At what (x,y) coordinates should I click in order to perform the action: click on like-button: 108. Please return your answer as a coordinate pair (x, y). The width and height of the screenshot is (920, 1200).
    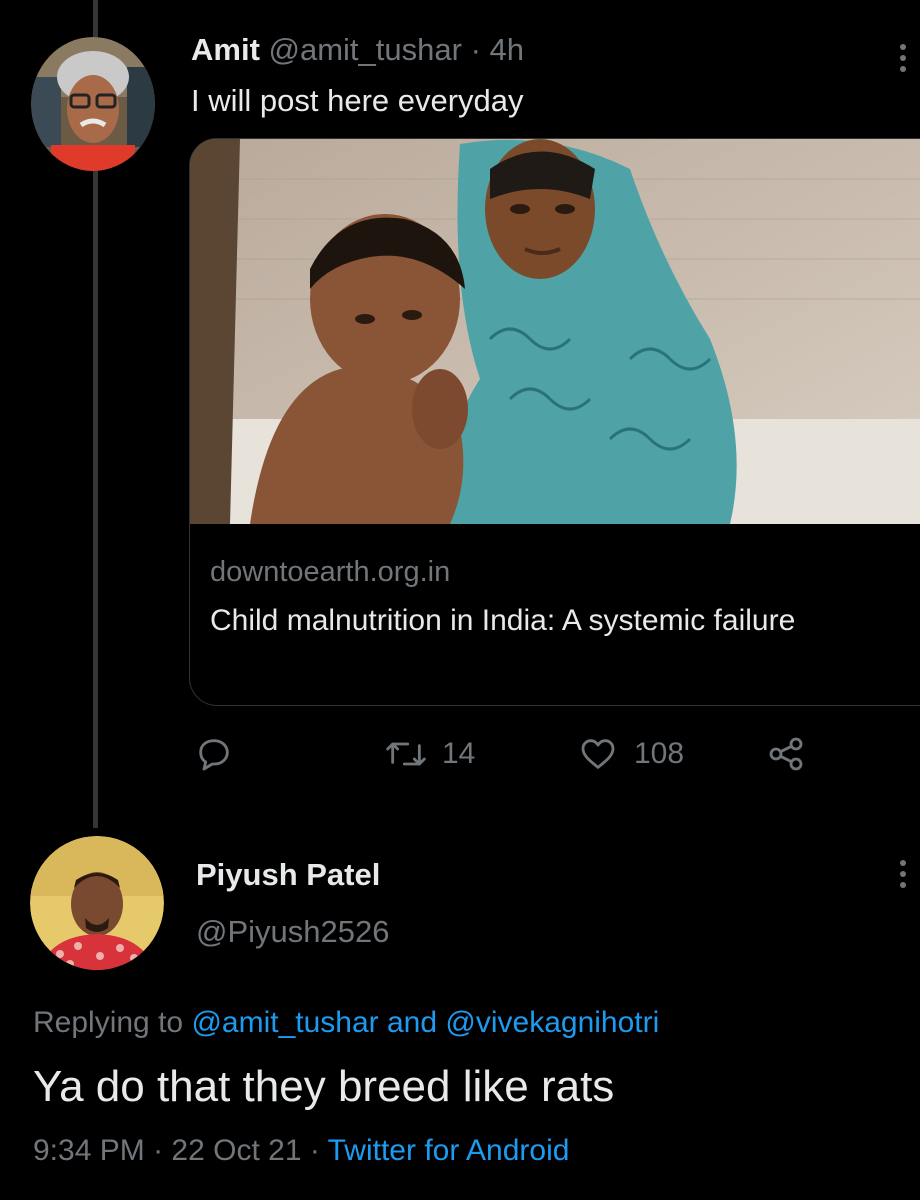
    Looking at the image, I should click on (630, 754).